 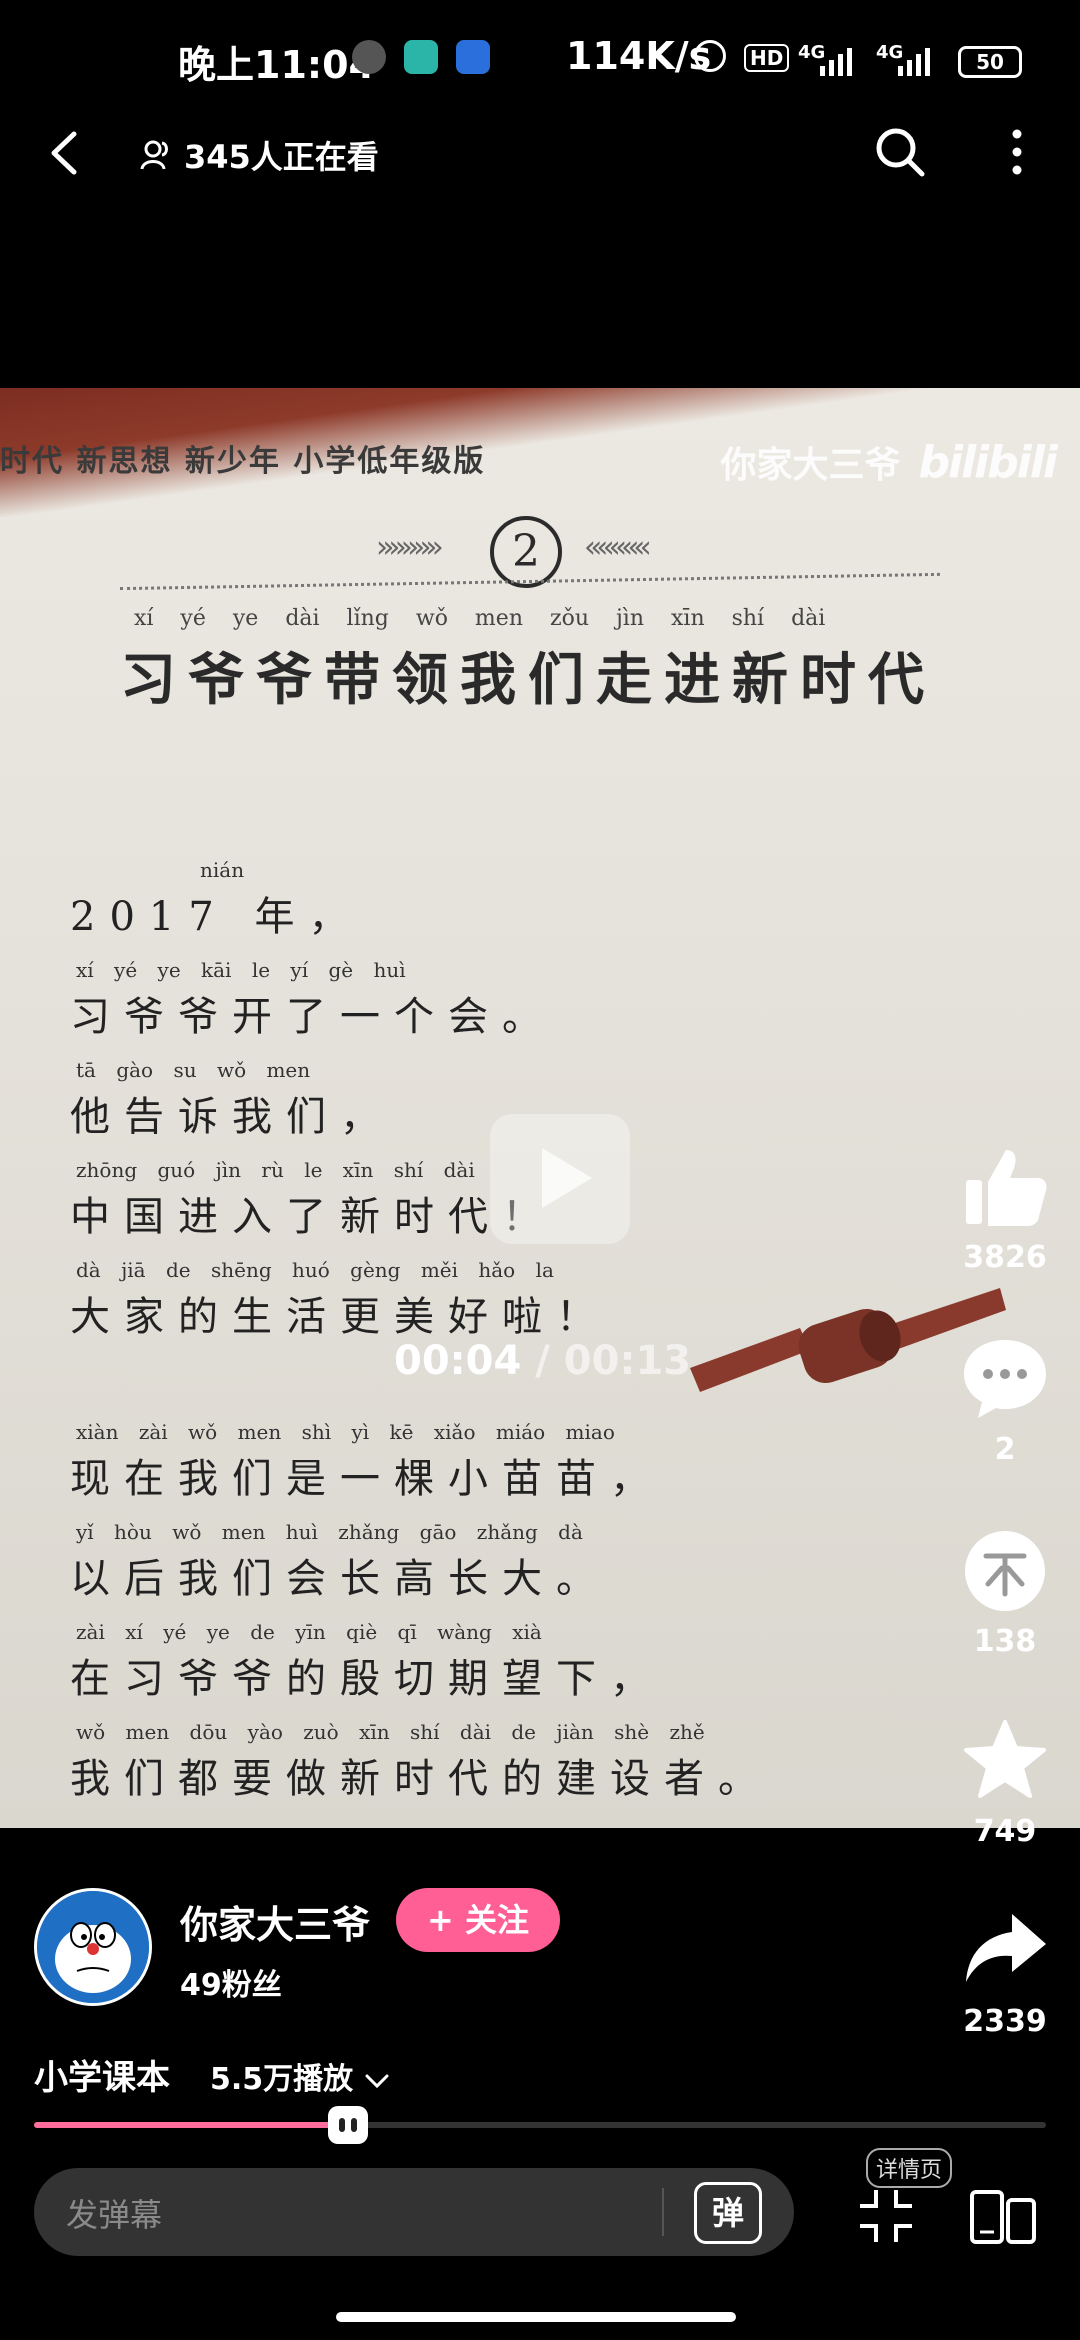 I want to click on battery-indicator: 50, so click(x=990, y=62).